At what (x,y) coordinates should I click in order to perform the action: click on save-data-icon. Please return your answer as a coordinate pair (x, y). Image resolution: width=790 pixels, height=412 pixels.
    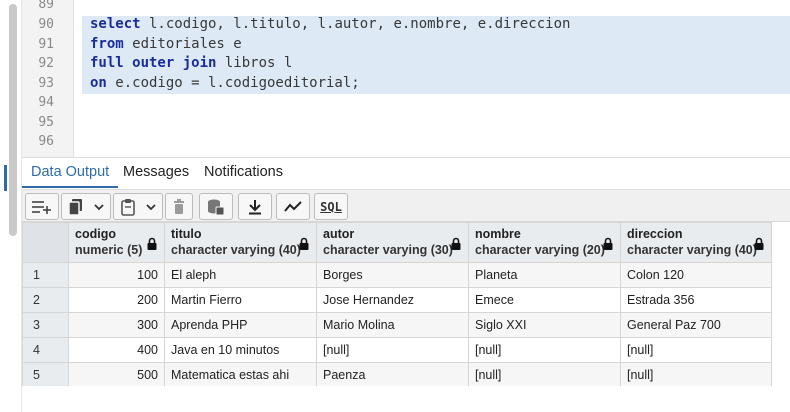
    Looking at the image, I should click on (216, 207).